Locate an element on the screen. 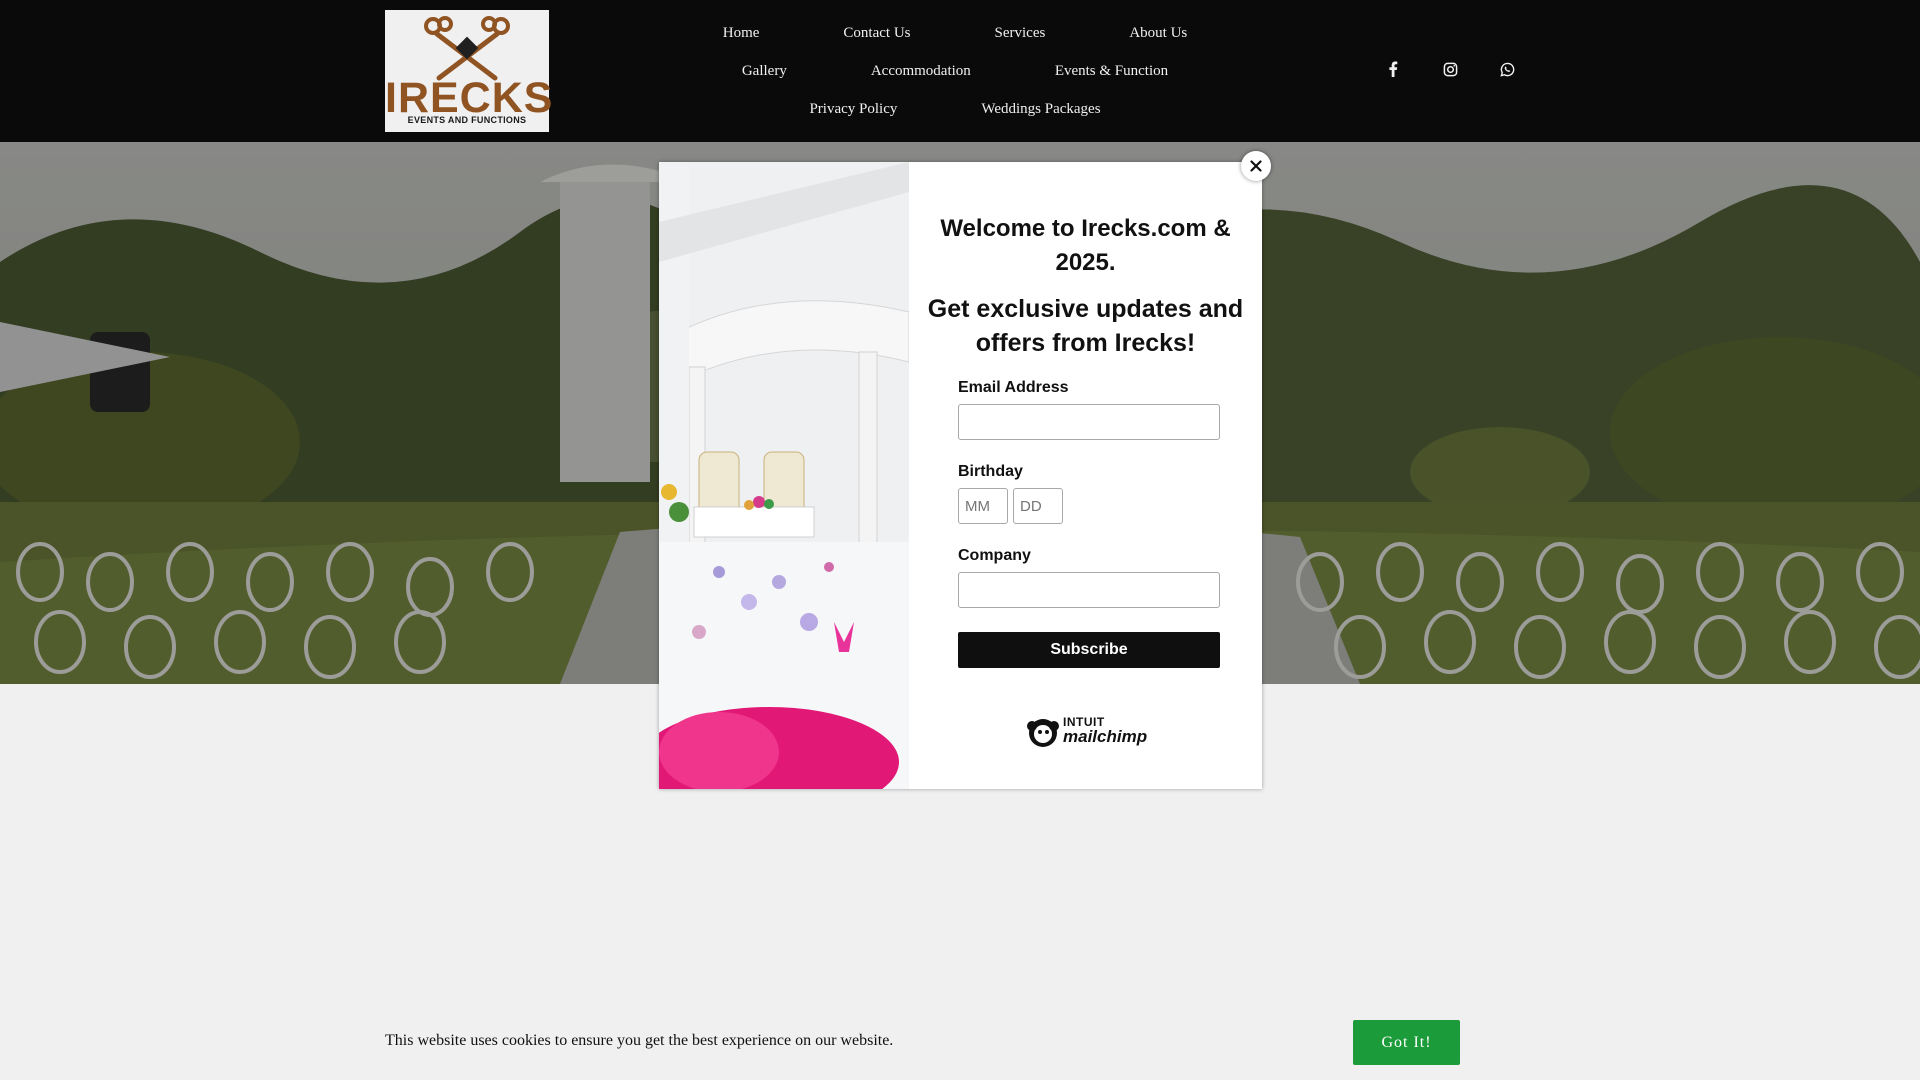 This screenshot has width=1920, height=1080. company-field is located at coordinates (1089, 590).